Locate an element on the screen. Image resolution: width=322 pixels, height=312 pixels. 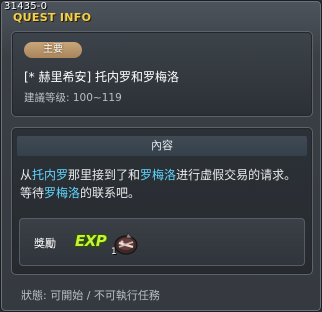
quest-status: 狀態: 可開始 / 不可執行任務 is located at coordinates (90, 295).